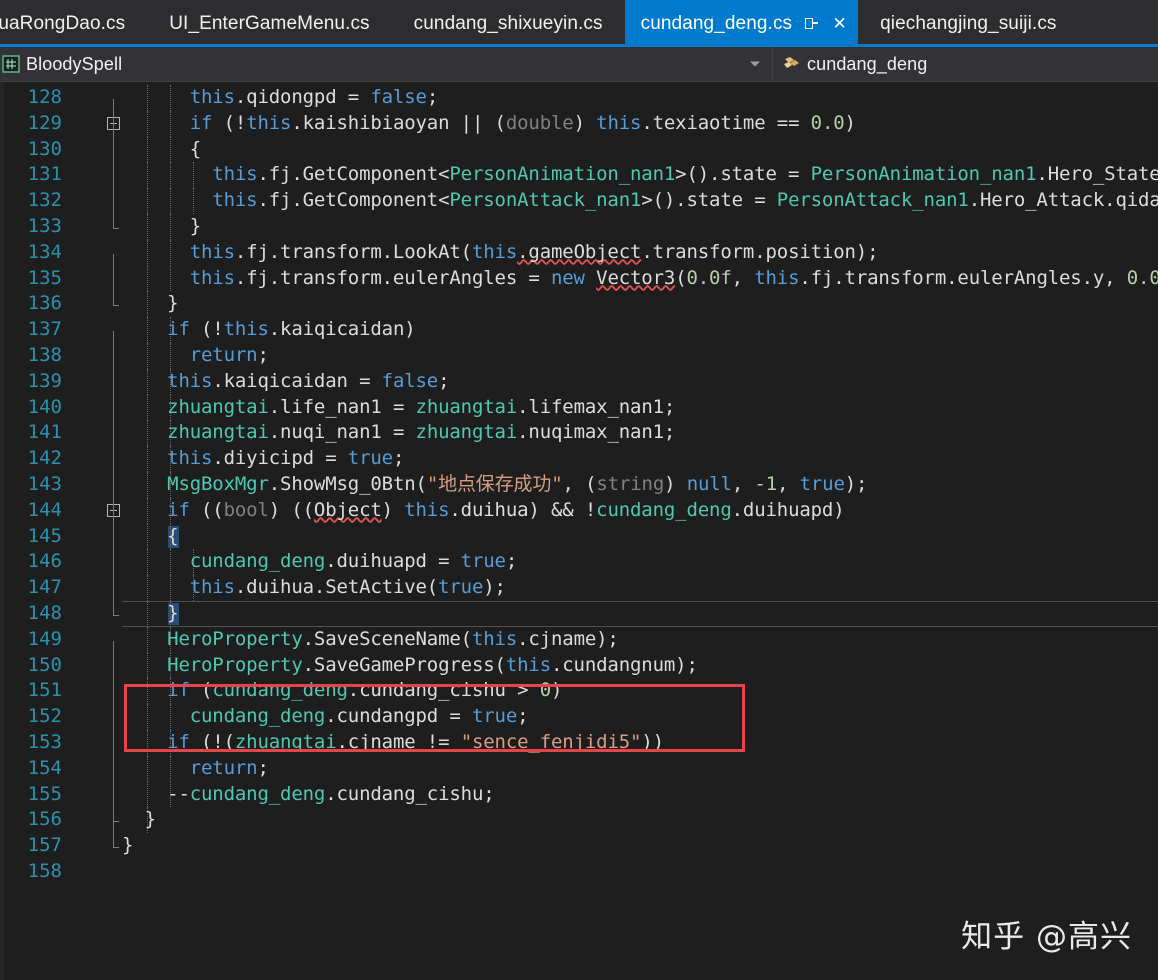 This screenshot has height=980, width=1158. I want to click on code-line: 146 cundang_deng.duihuapd = true;, so click(579, 562).